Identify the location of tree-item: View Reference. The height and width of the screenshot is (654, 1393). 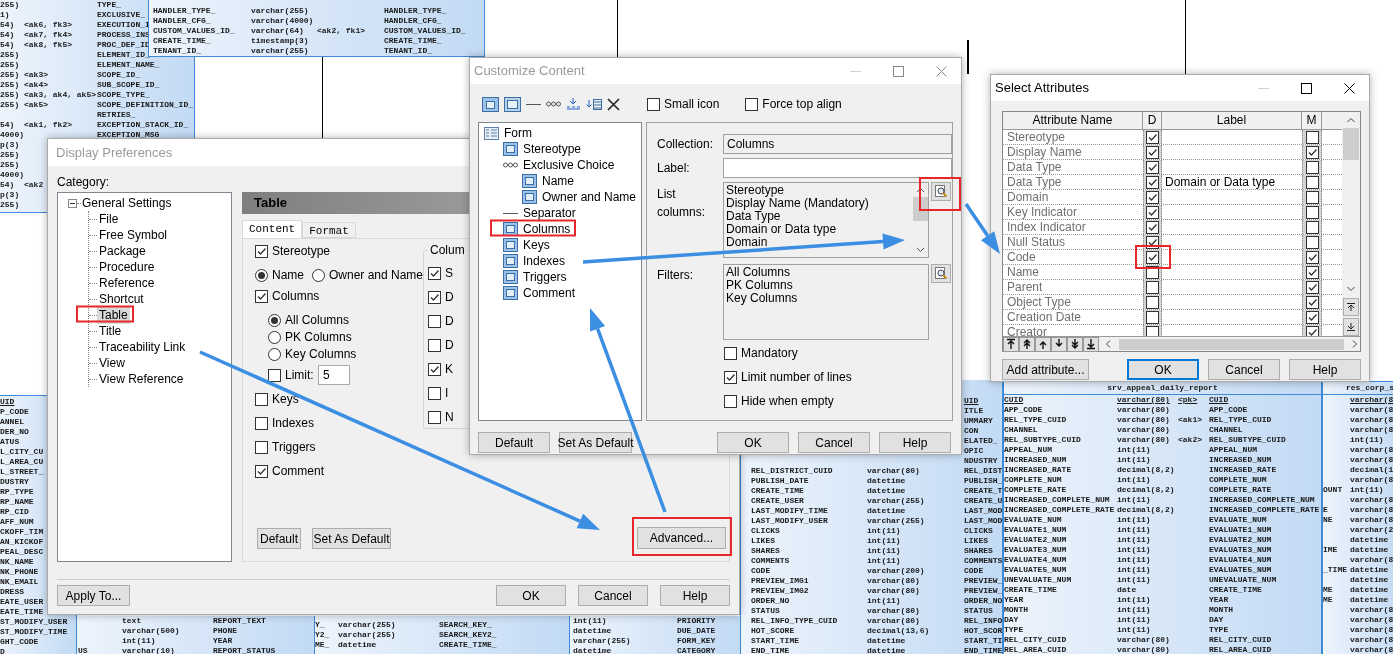
(141, 379).